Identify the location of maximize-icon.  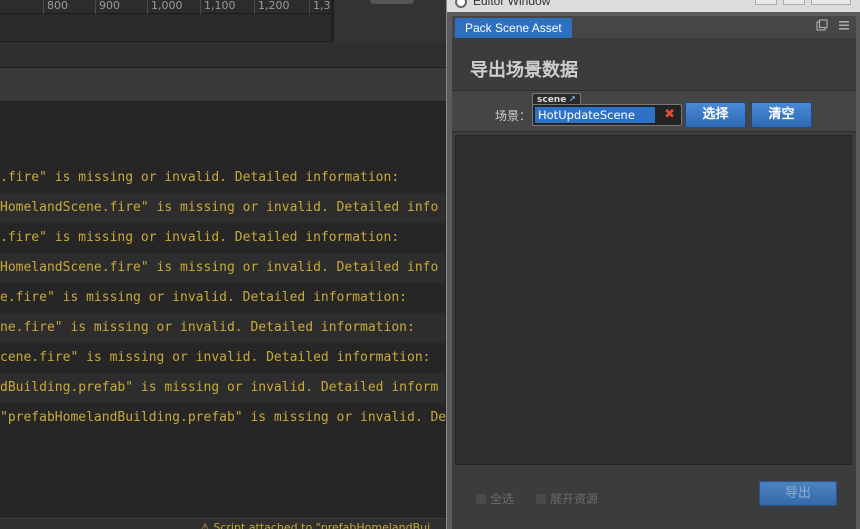
(794, 2).